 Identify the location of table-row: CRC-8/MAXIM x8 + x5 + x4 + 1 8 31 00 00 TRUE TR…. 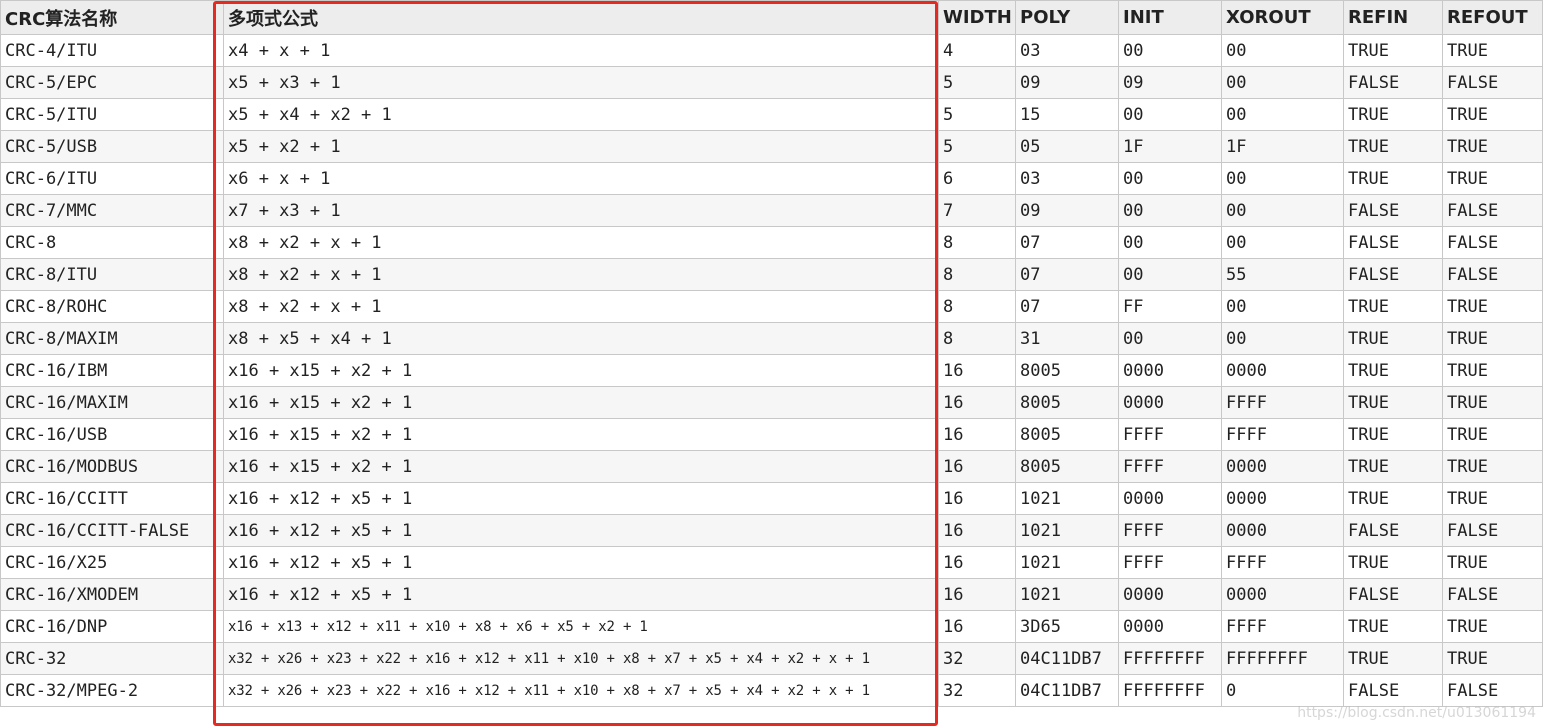
(771, 338).